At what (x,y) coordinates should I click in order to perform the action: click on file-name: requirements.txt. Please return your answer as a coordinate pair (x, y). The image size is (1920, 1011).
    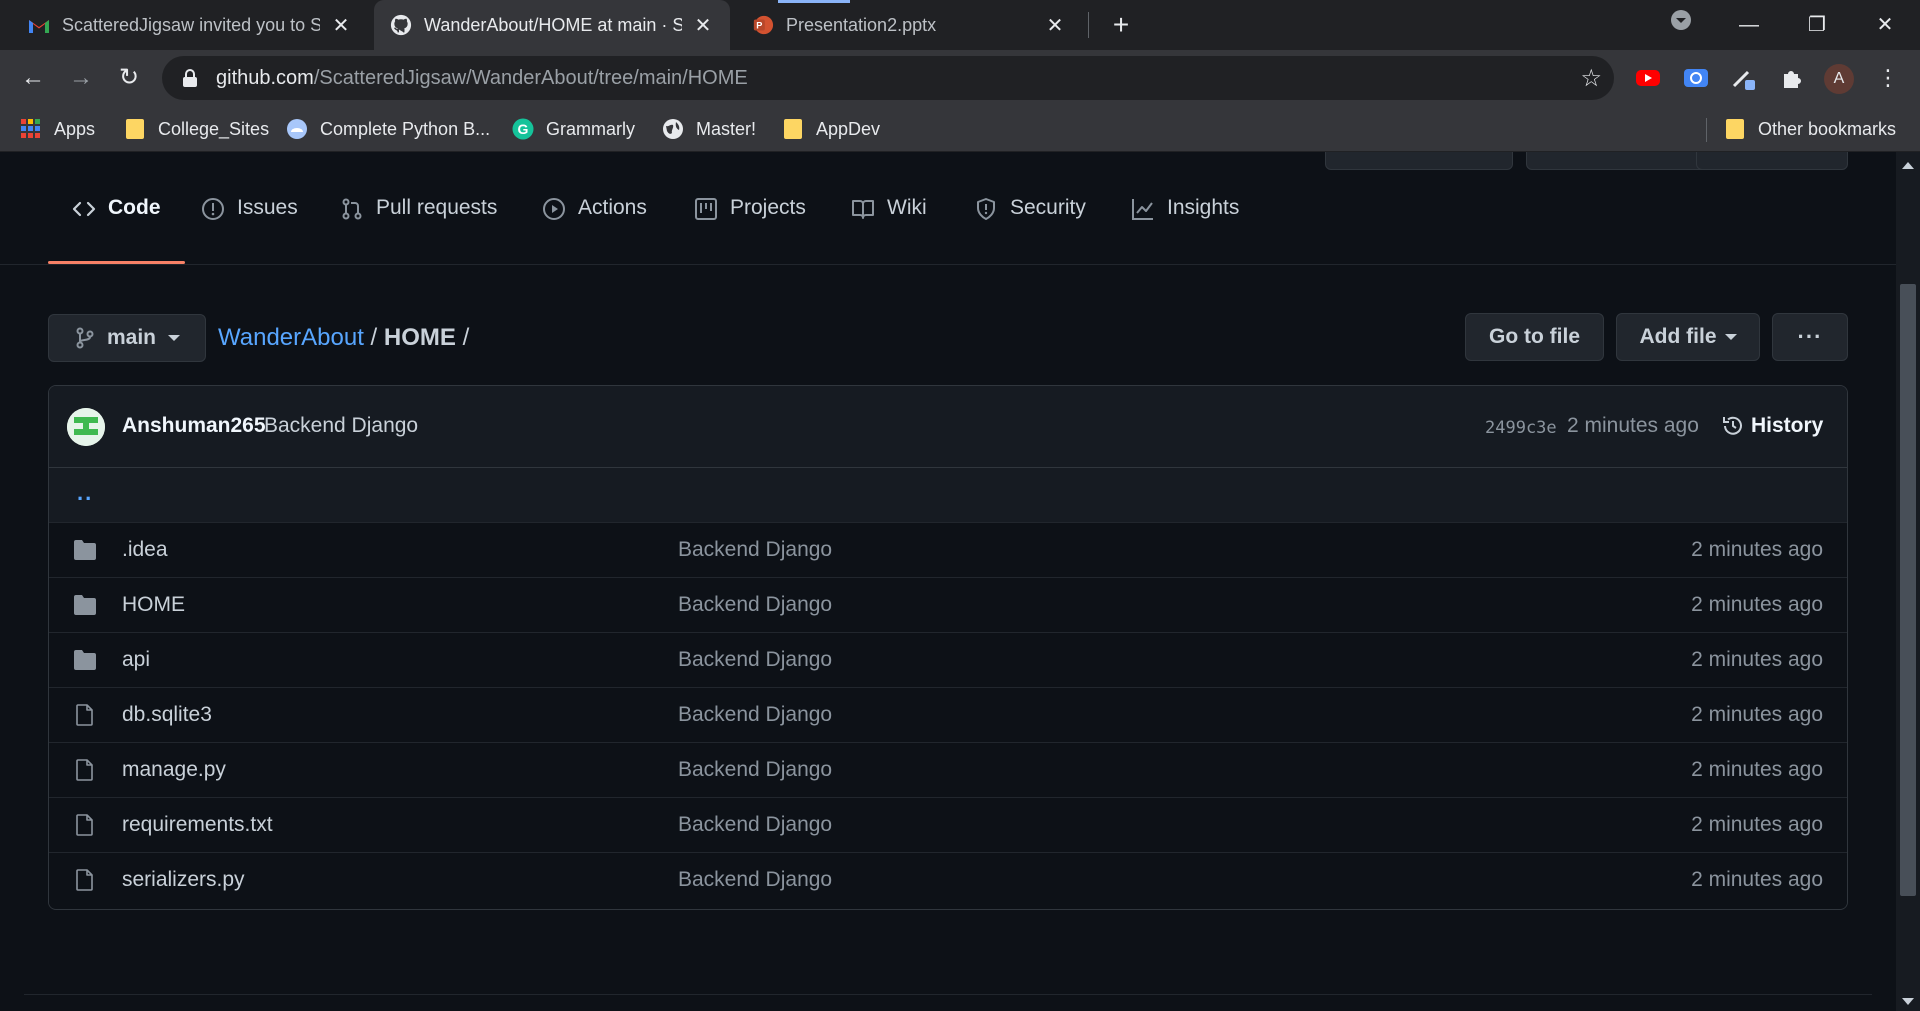
    Looking at the image, I should click on (197, 825).